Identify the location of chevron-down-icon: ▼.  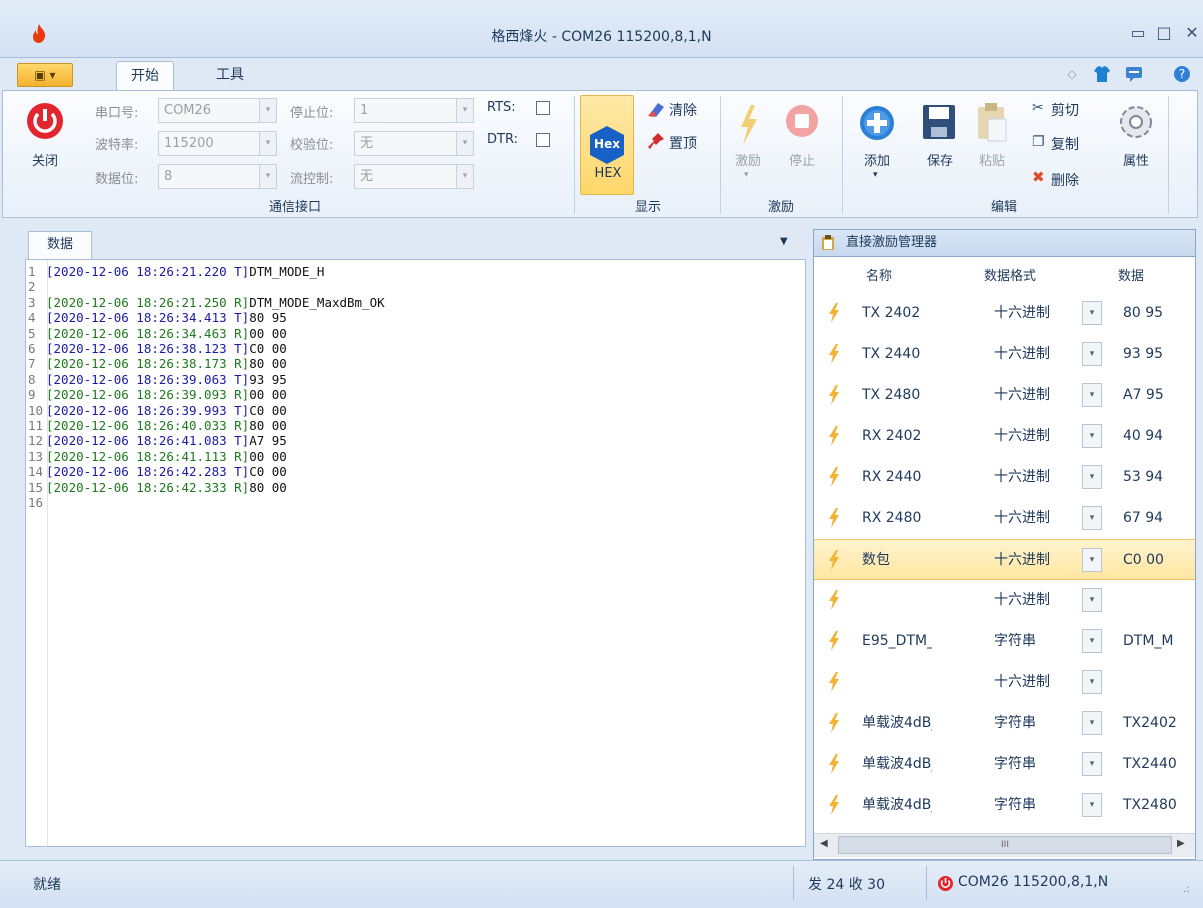
(784, 241).